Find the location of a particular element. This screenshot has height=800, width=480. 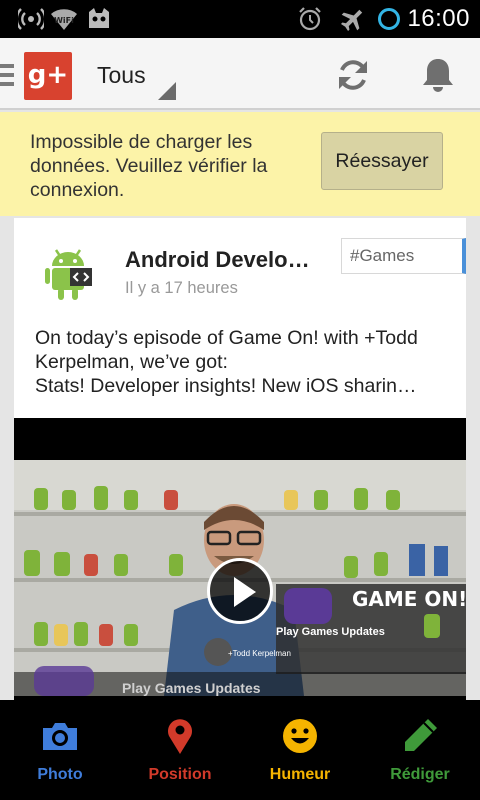

stream-selector-title: Tous is located at coordinates (121, 75).